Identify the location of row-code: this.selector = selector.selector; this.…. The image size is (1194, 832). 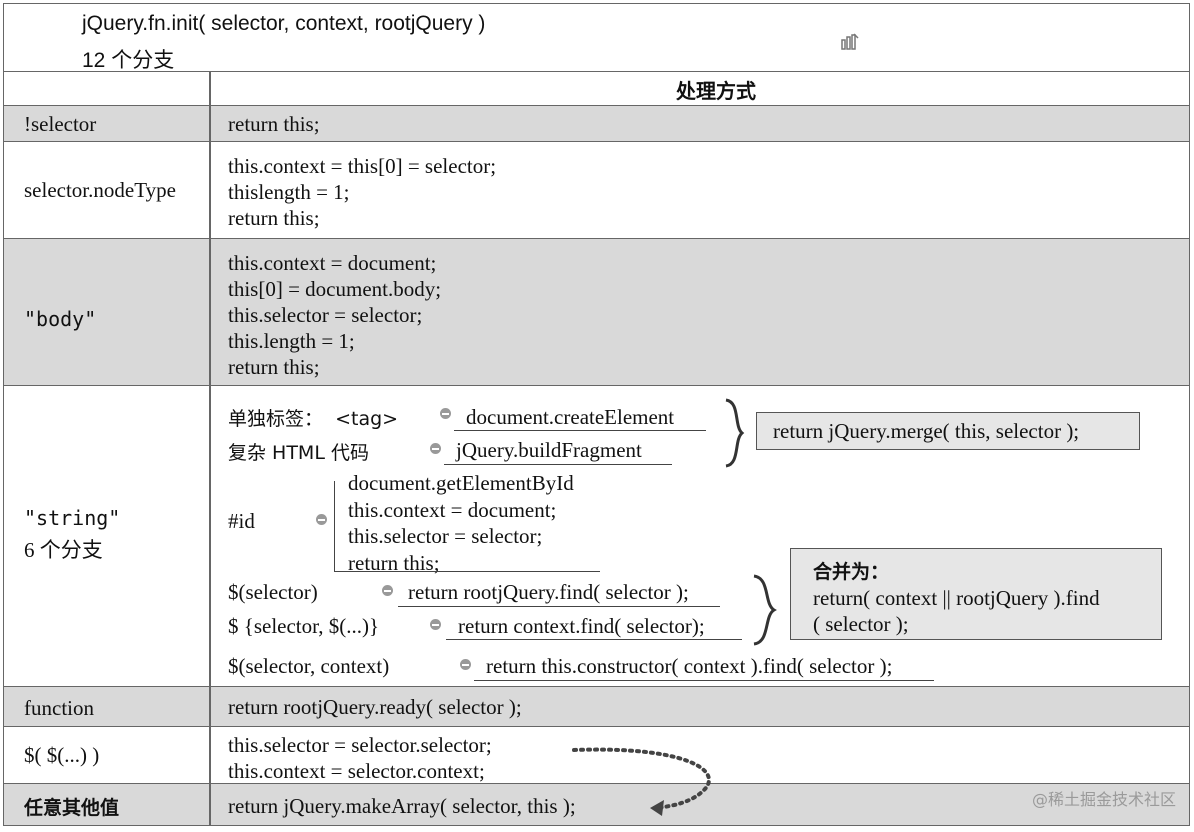
(360, 758).